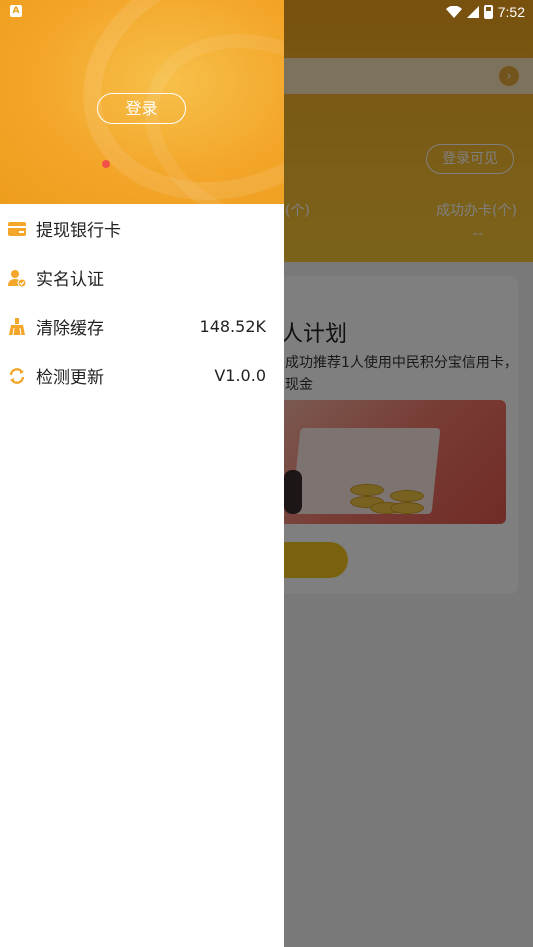  What do you see at coordinates (240, 375) in the screenshot?
I see `version-value: V1.0.0` at bounding box center [240, 375].